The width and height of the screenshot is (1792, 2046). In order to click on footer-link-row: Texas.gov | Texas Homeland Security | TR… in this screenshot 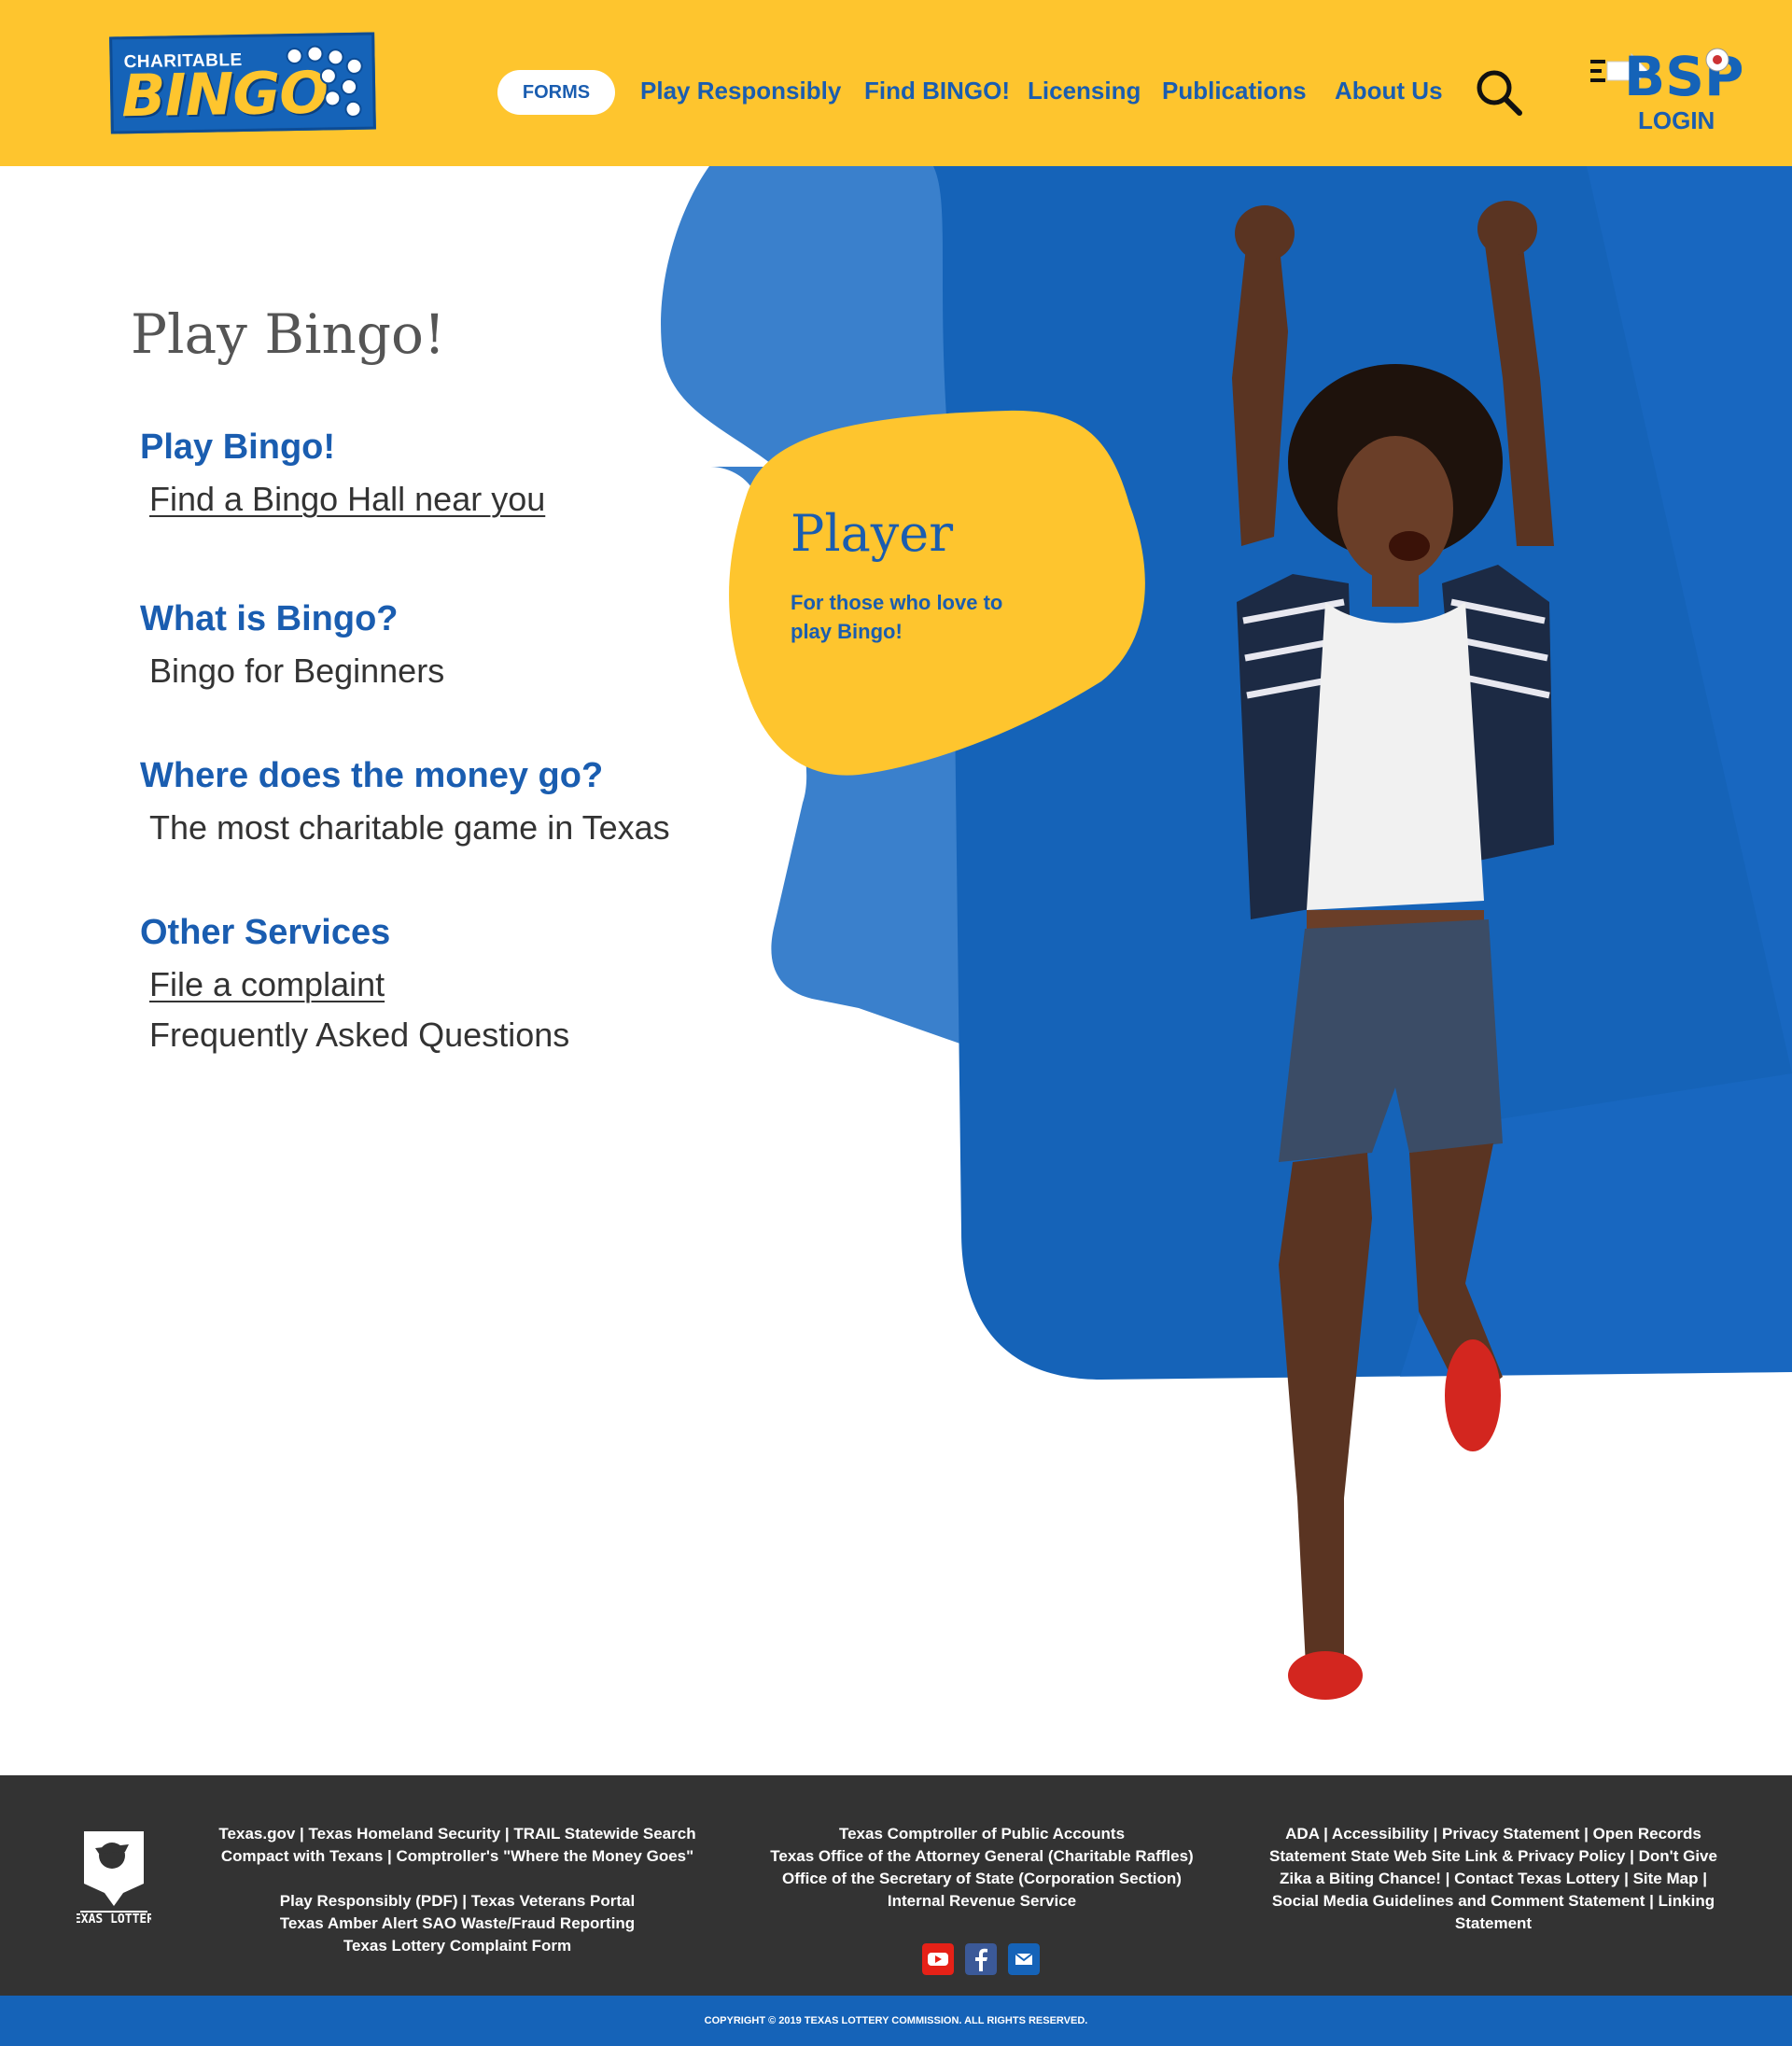, I will do `click(457, 1834)`.